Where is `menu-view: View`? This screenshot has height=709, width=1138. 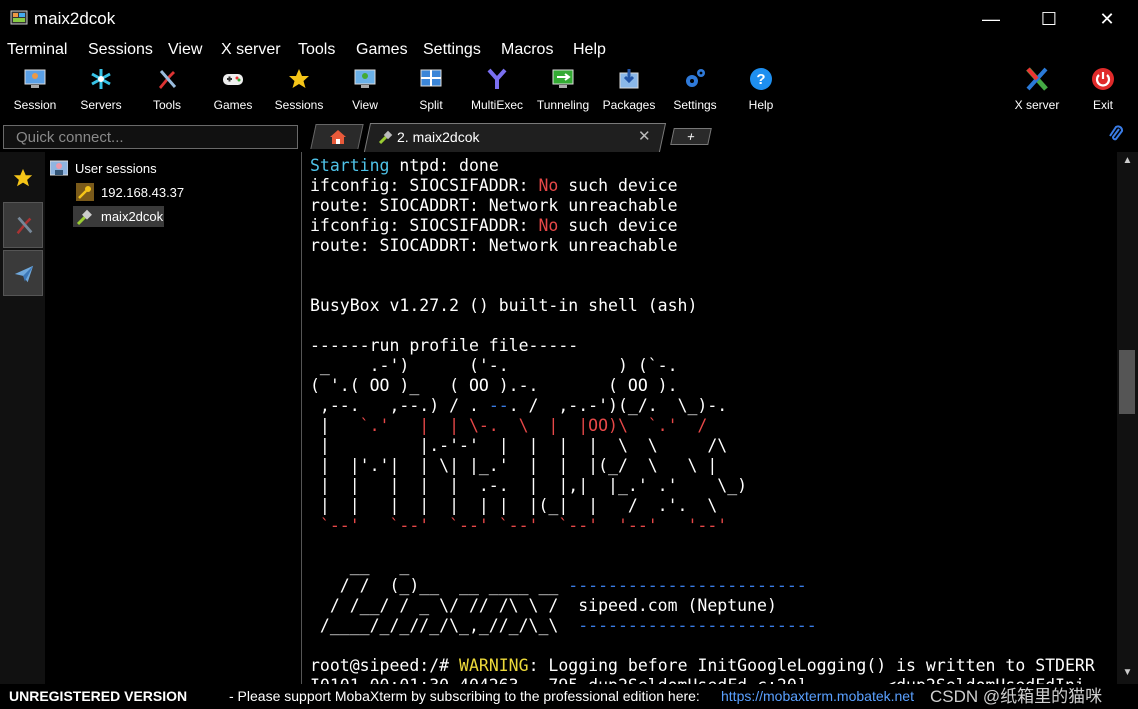
menu-view: View is located at coordinates (185, 50).